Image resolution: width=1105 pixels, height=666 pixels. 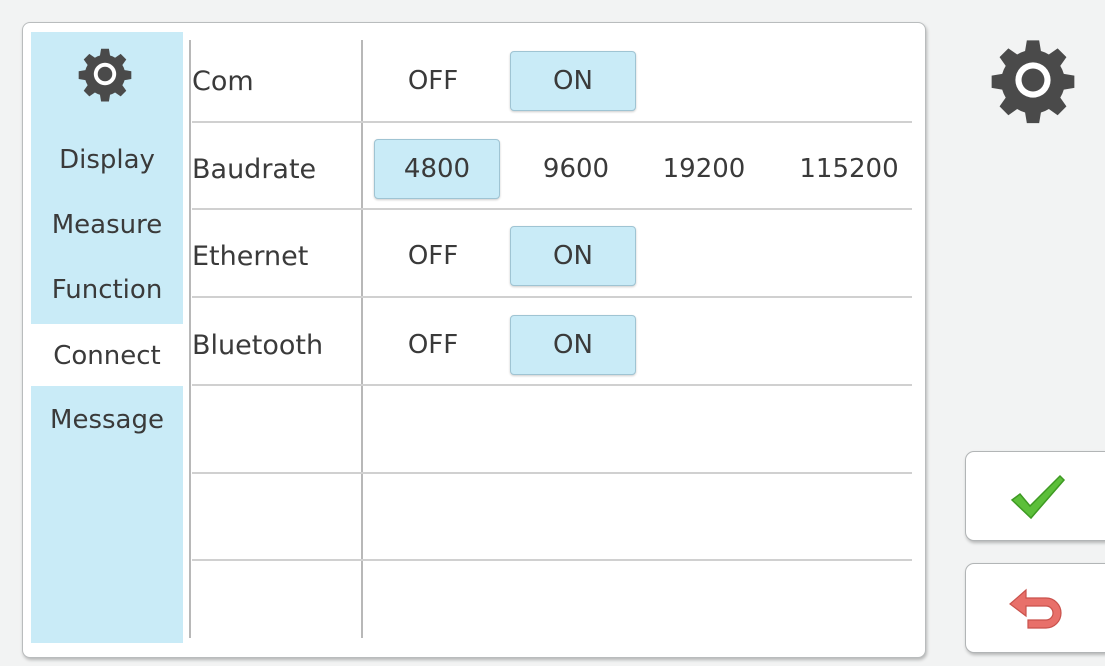 What do you see at coordinates (573, 81) in the screenshot?
I see `com-on-option: ON` at bounding box center [573, 81].